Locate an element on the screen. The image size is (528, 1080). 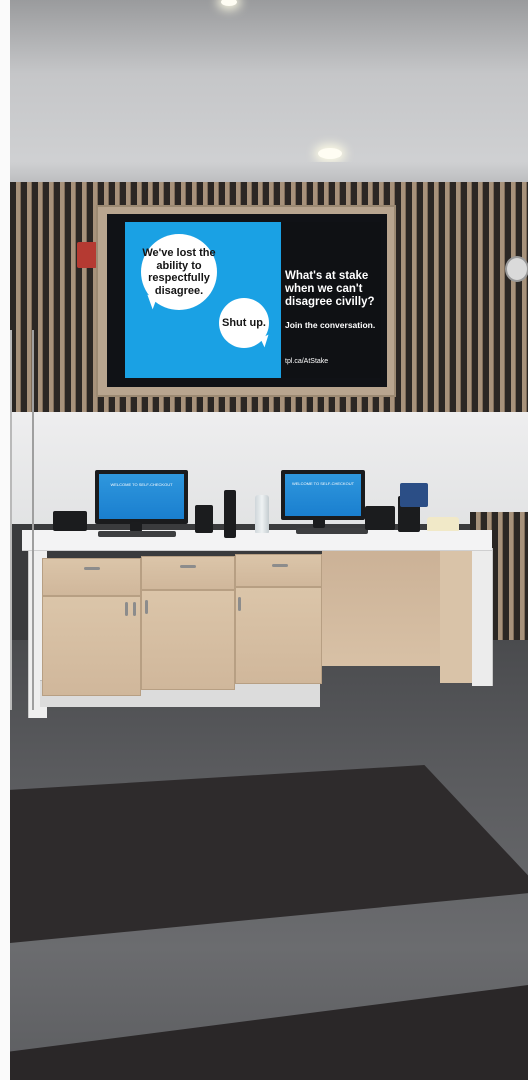
kiosk-screen-left is located at coordinates (141, 496).